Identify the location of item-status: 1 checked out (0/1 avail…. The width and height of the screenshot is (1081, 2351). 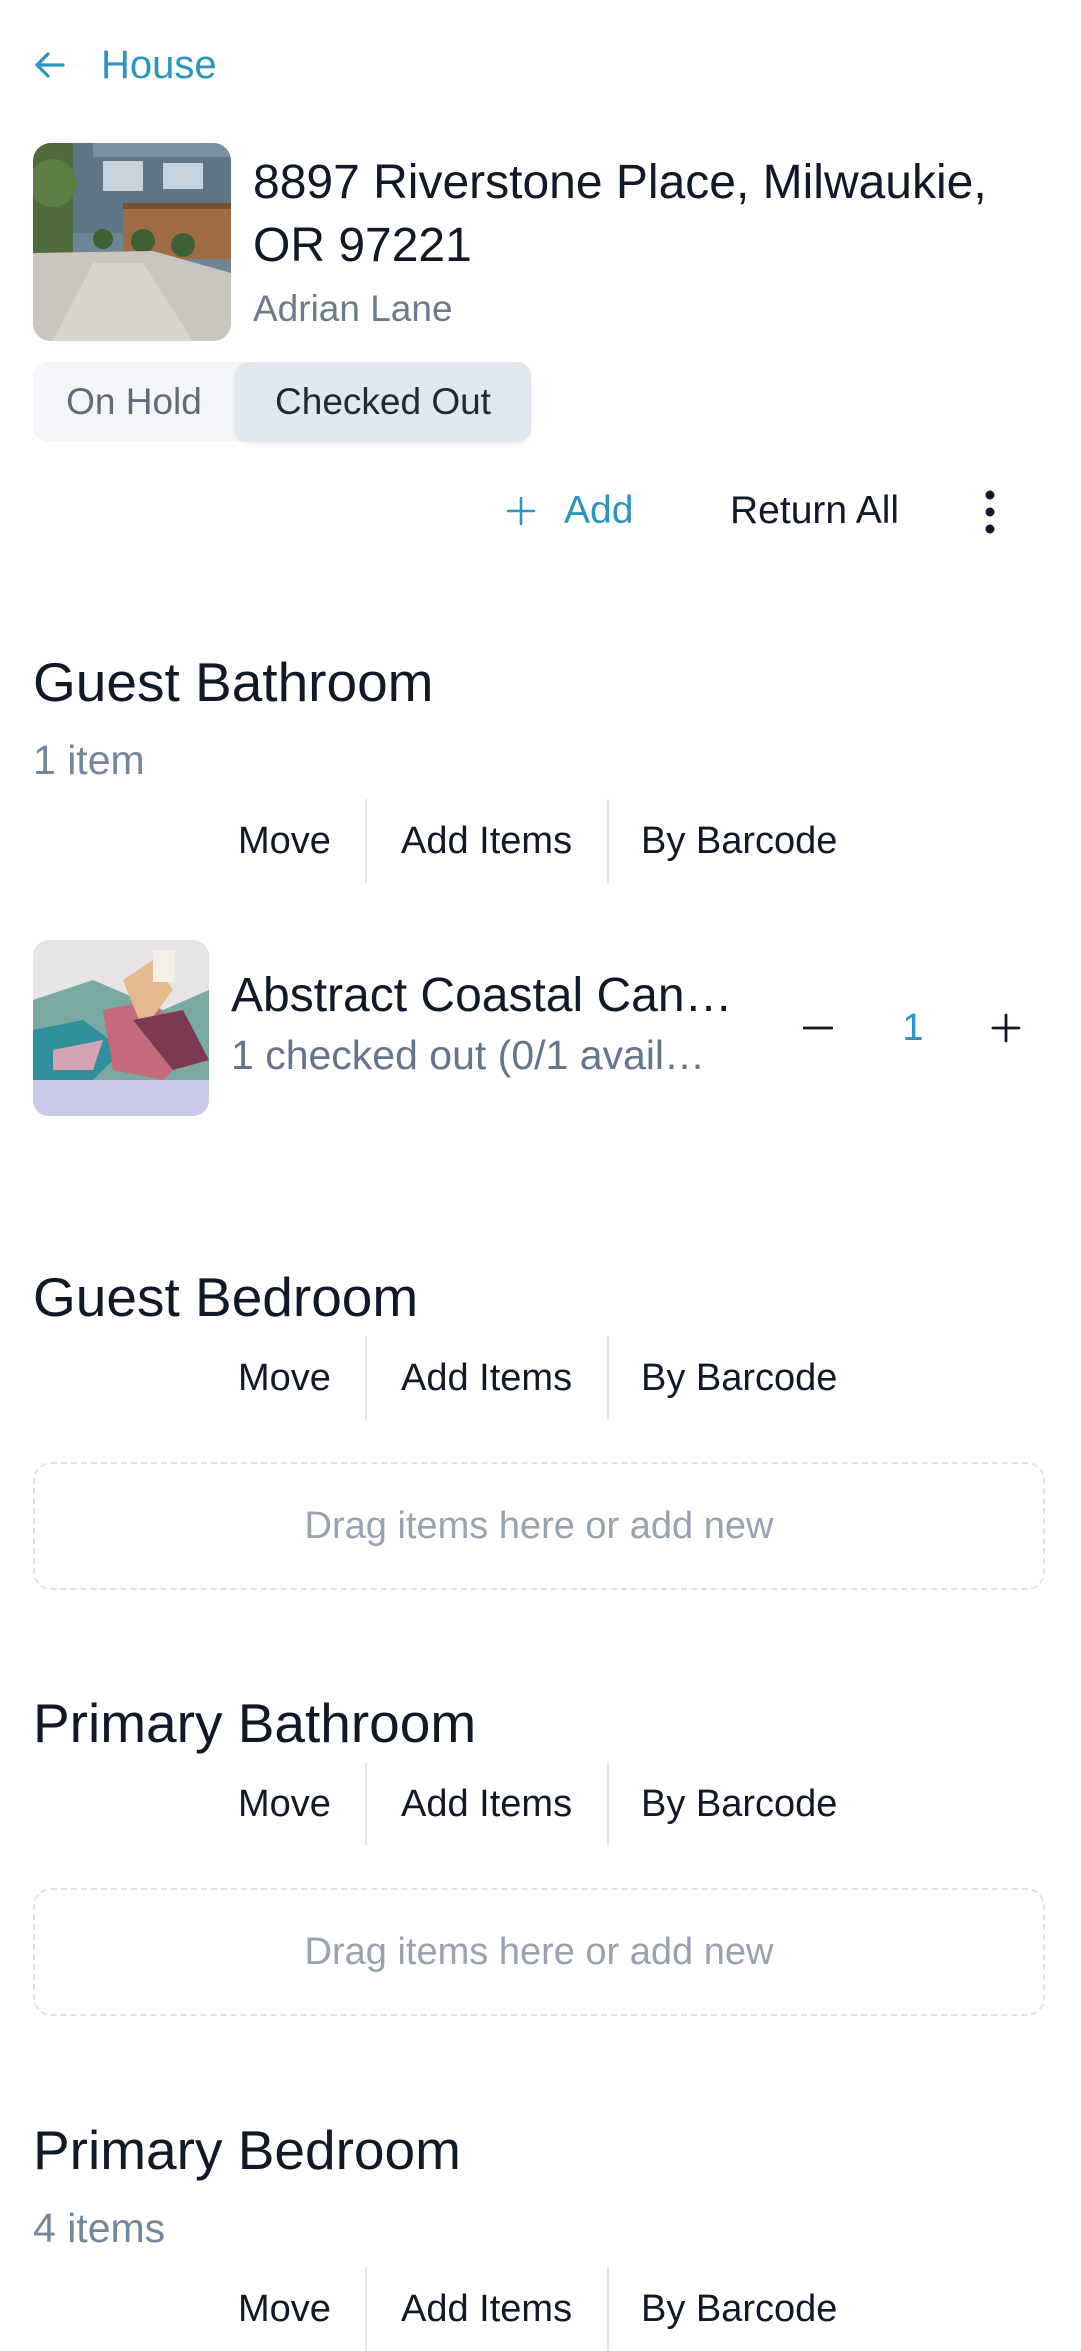
(468, 1055).